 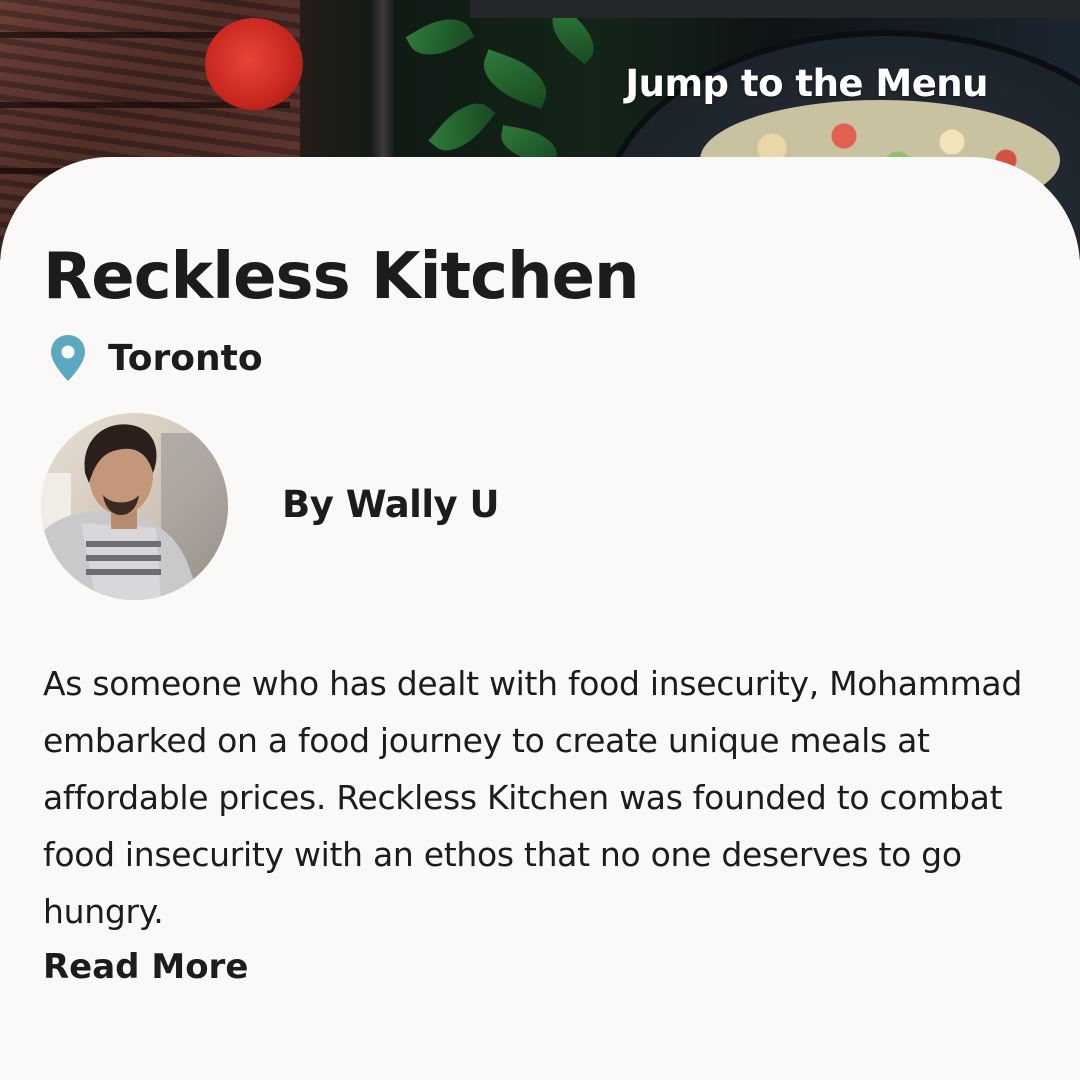 What do you see at coordinates (68, 358) in the screenshot?
I see `map-pin-icon` at bounding box center [68, 358].